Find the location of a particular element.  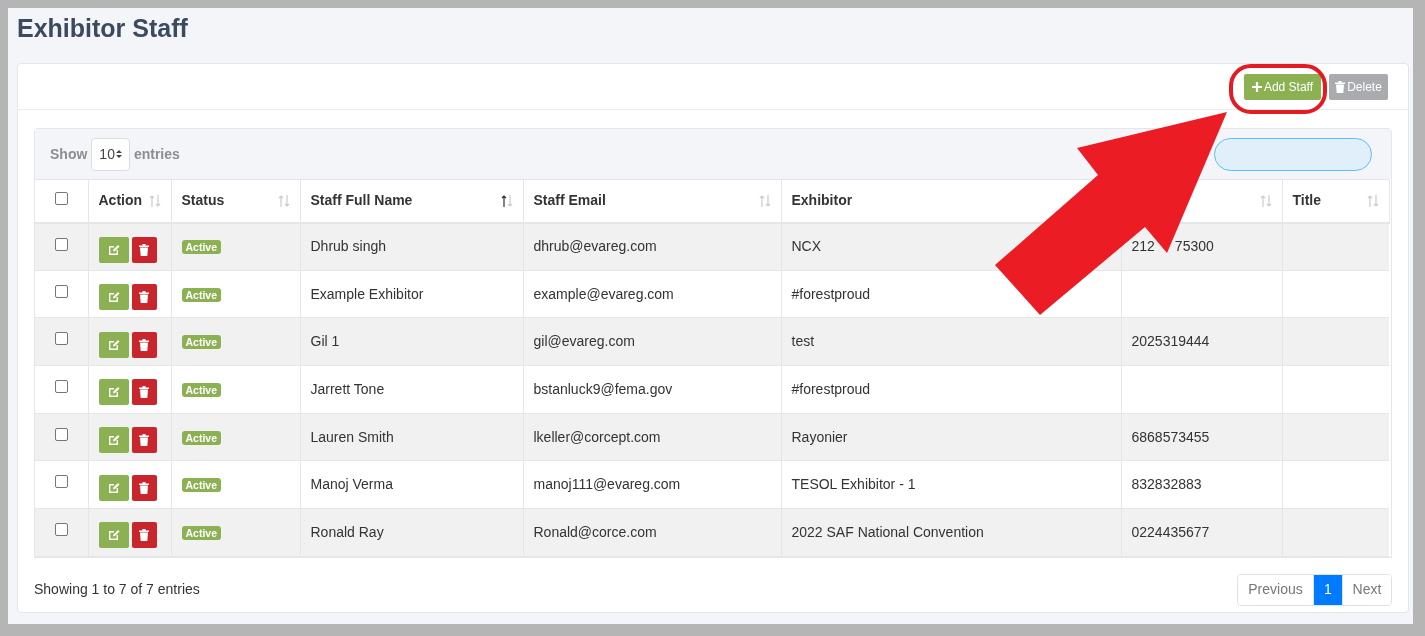

column-header: Staff Full Name is located at coordinates (361, 201).